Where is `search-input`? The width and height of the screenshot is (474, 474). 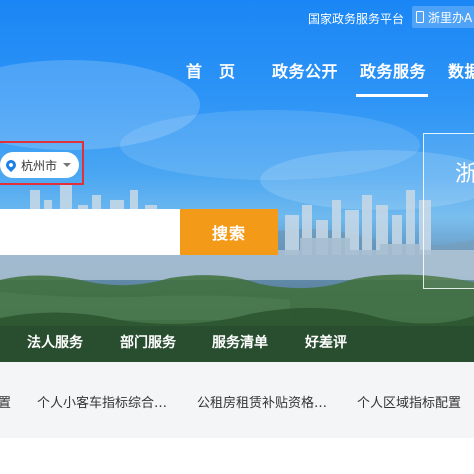
search-input is located at coordinates (90, 232).